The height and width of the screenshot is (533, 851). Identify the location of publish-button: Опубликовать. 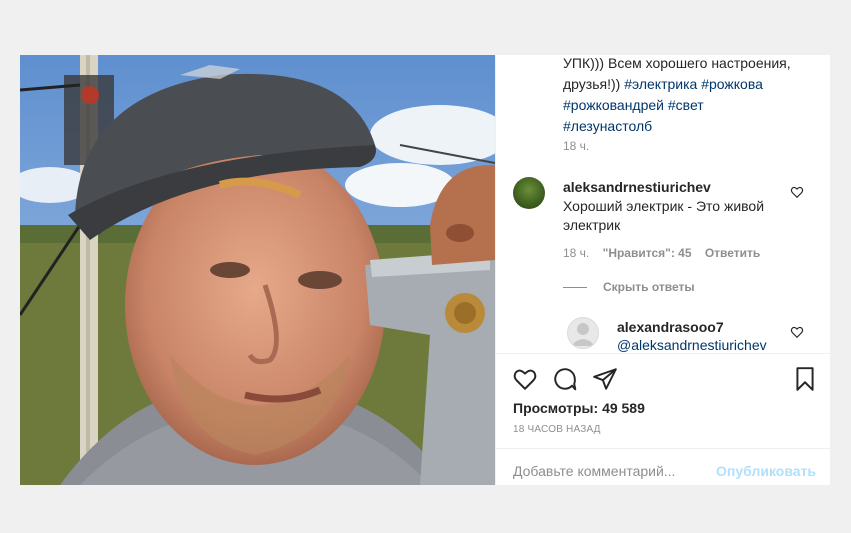
(766, 471).